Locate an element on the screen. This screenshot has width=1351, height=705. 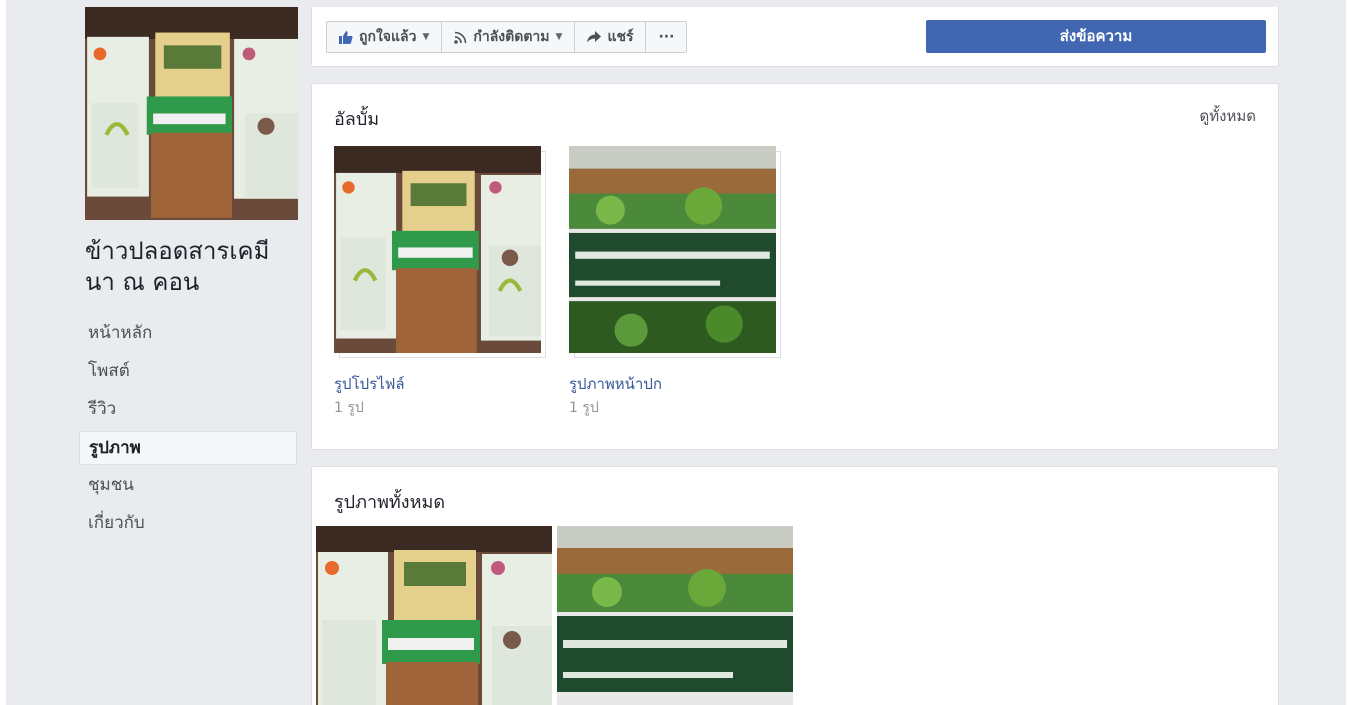
see-all-link: ดูทั้งหมด is located at coordinates (1228, 116).